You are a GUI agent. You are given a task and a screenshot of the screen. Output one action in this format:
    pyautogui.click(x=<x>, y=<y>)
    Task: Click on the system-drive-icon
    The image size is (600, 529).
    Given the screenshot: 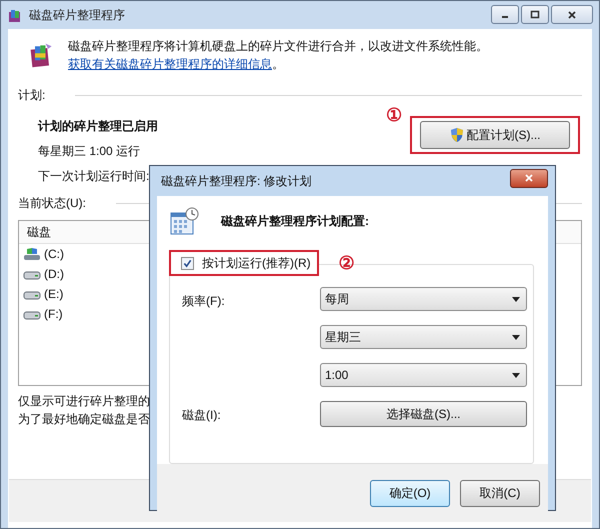 What is the action you would take?
    pyautogui.click(x=32, y=254)
    